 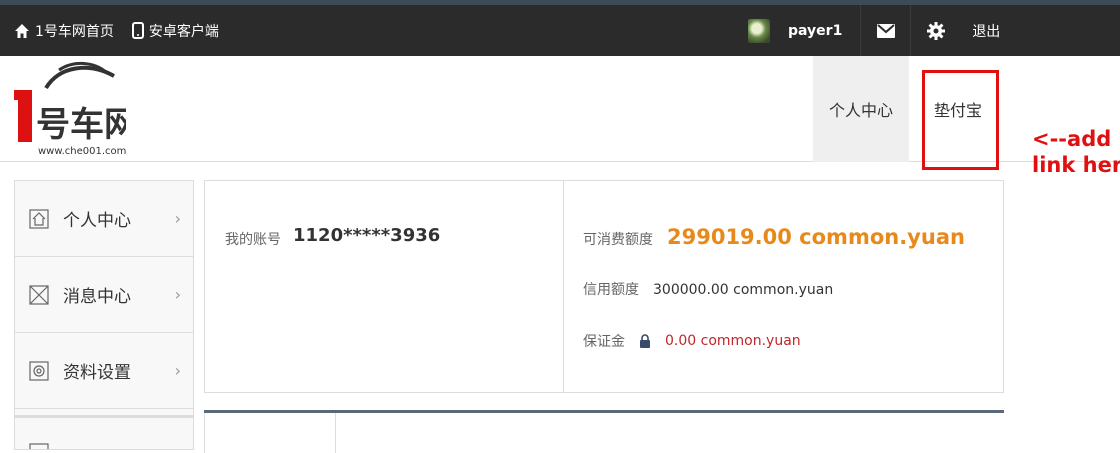 What do you see at coordinates (604, 342) in the screenshot?
I see `deposit-label: 保证金` at bounding box center [604, 342].